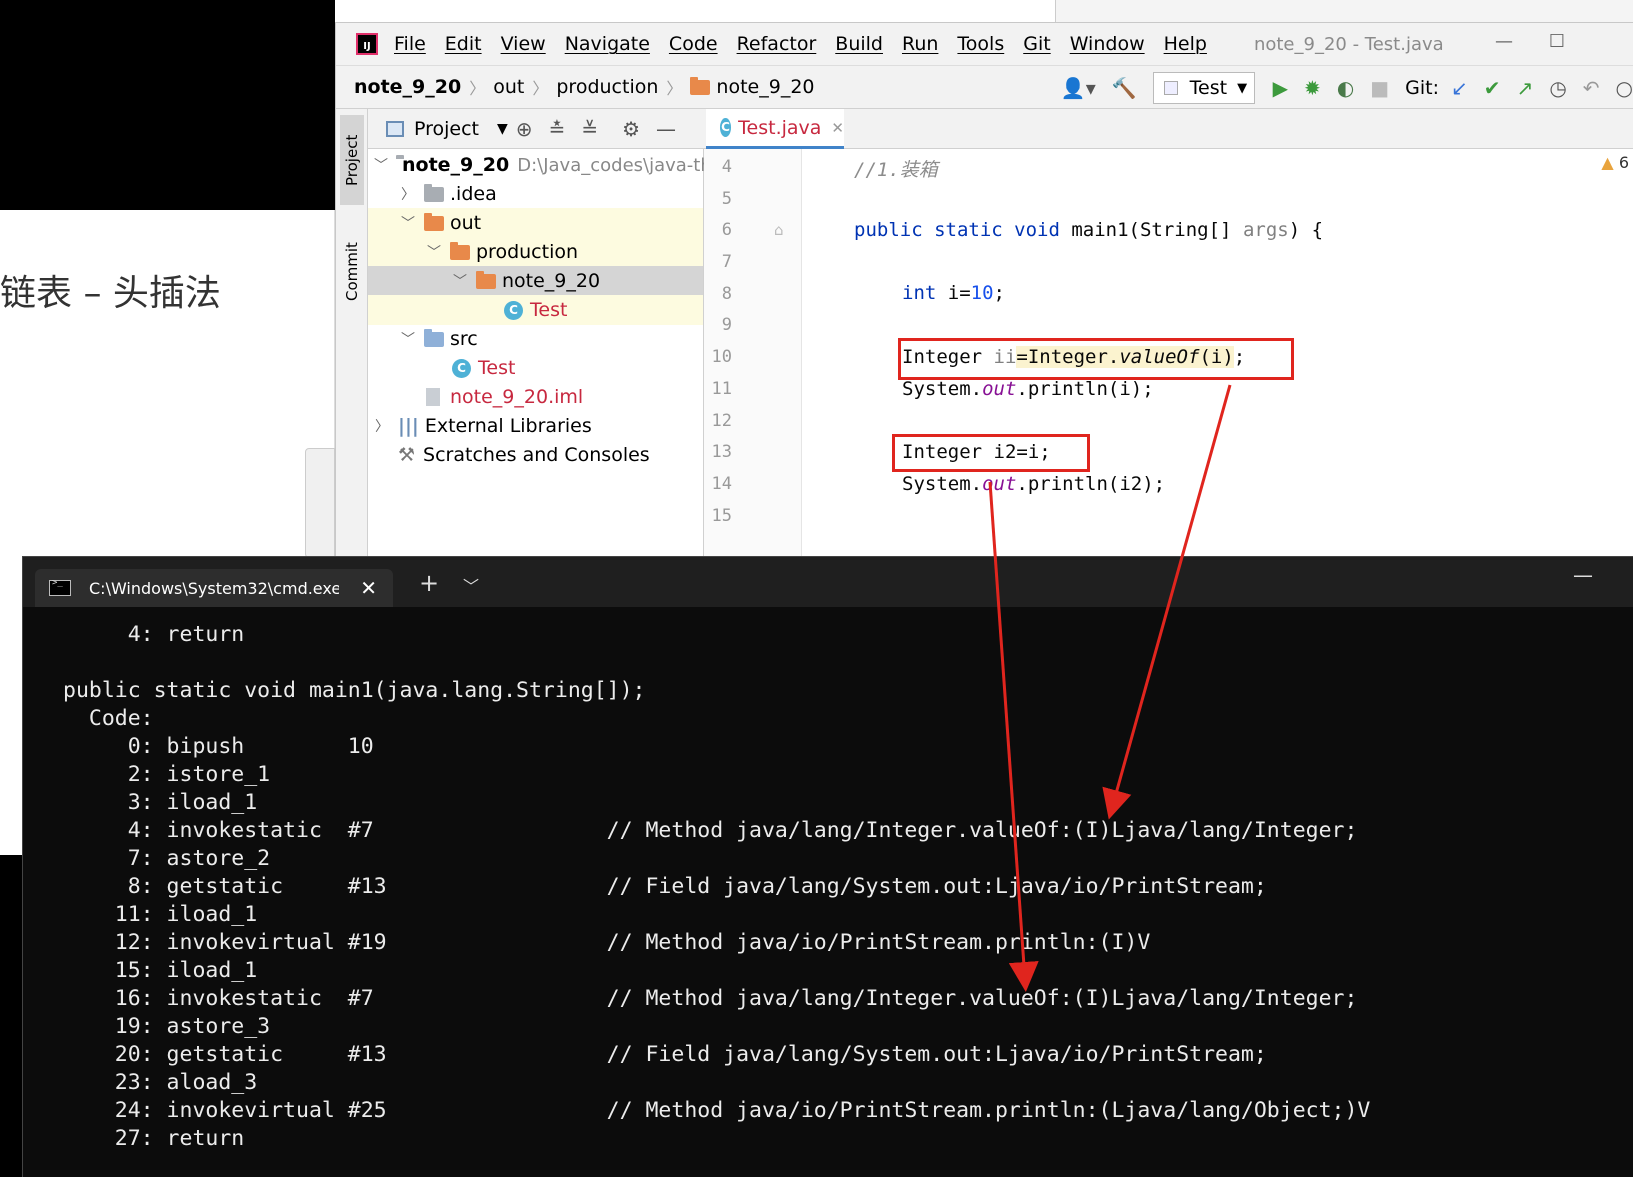 The width and height of the screenshot is (1633, 1177). I want to click on tree-item-iml: note_9_20.iml, so click(535, 397).